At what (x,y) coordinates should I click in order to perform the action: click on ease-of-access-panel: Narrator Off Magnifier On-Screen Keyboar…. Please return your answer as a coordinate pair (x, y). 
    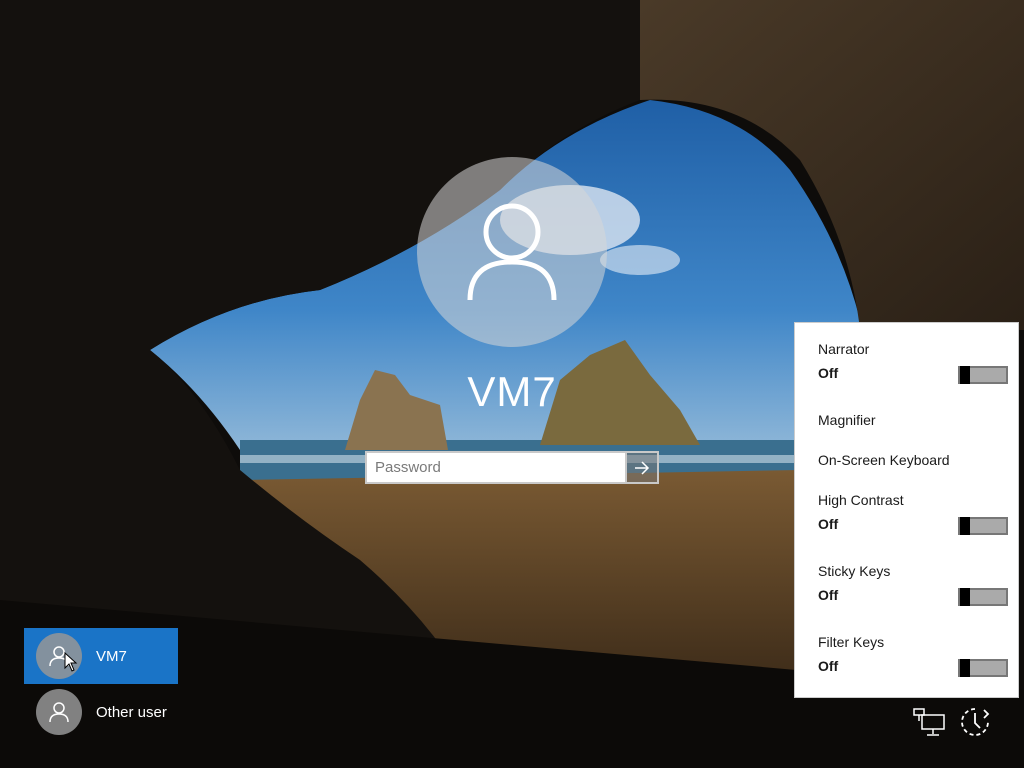
    Looking at the image, I should click on (906, 510).